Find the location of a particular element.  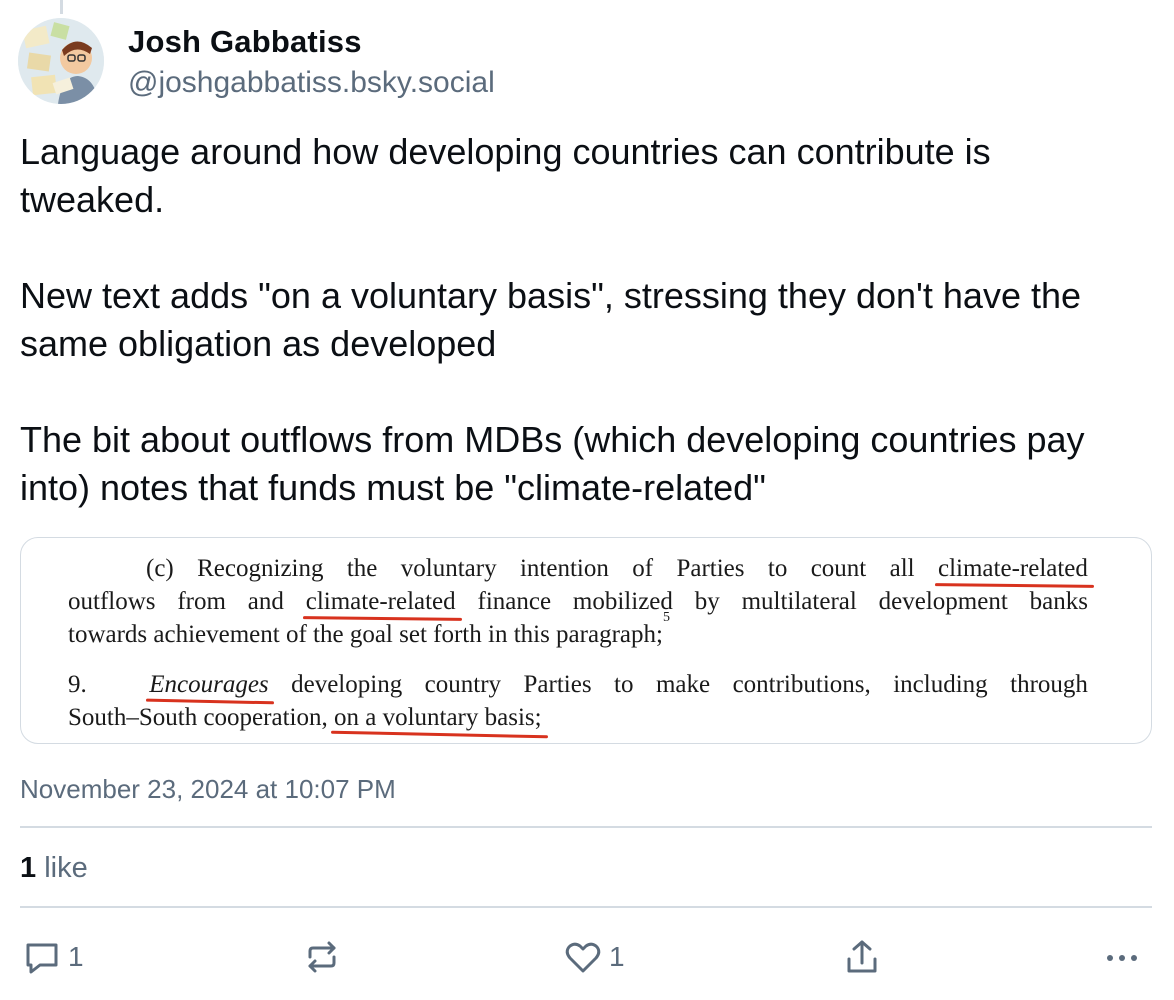

doc-word: development is located at coordinates (943, 601).